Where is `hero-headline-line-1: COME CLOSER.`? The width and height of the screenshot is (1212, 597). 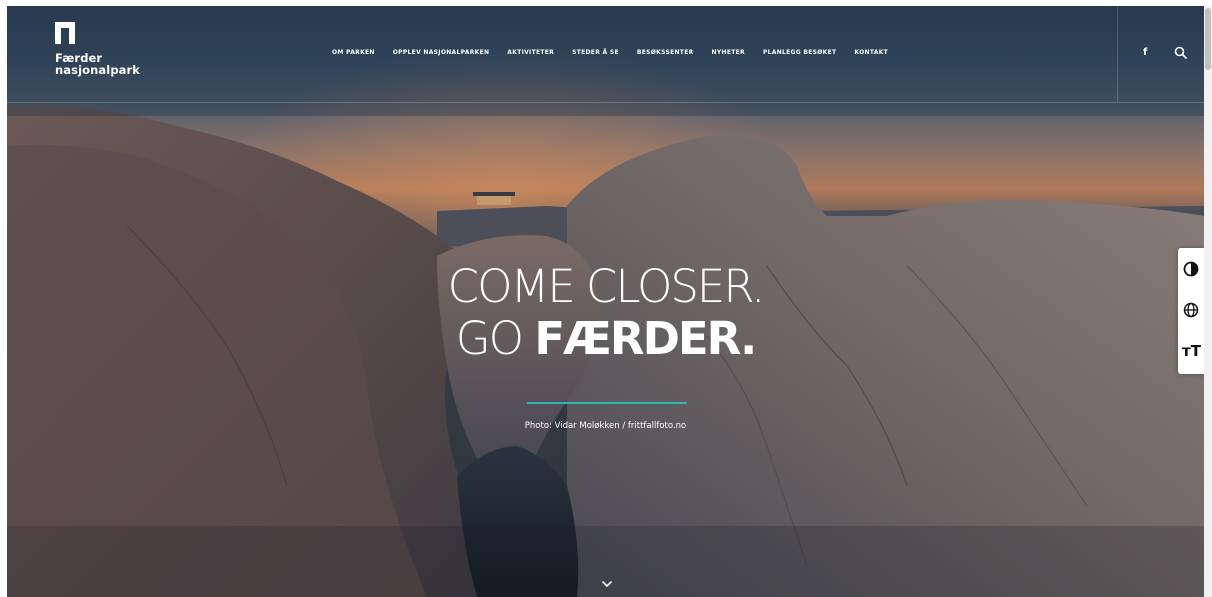 hero-headline-line-1: COME CLOSER. is located at coordinates (606, 286).